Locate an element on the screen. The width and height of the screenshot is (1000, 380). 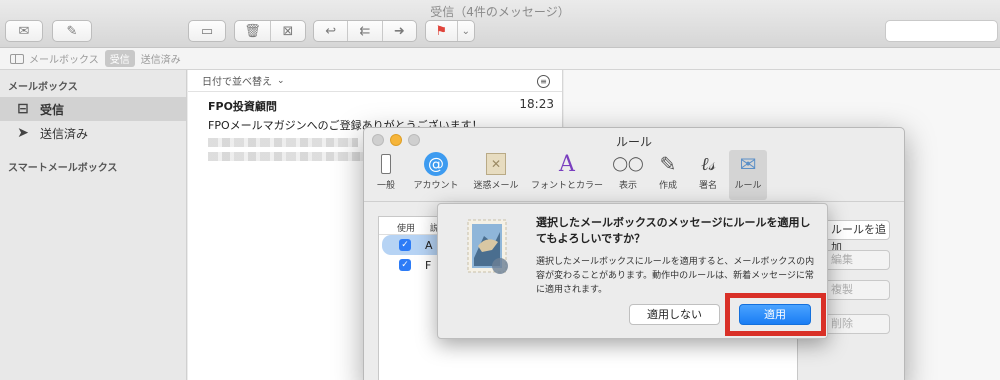
compose-icon: ✎ is located at coordinates (72, 31).